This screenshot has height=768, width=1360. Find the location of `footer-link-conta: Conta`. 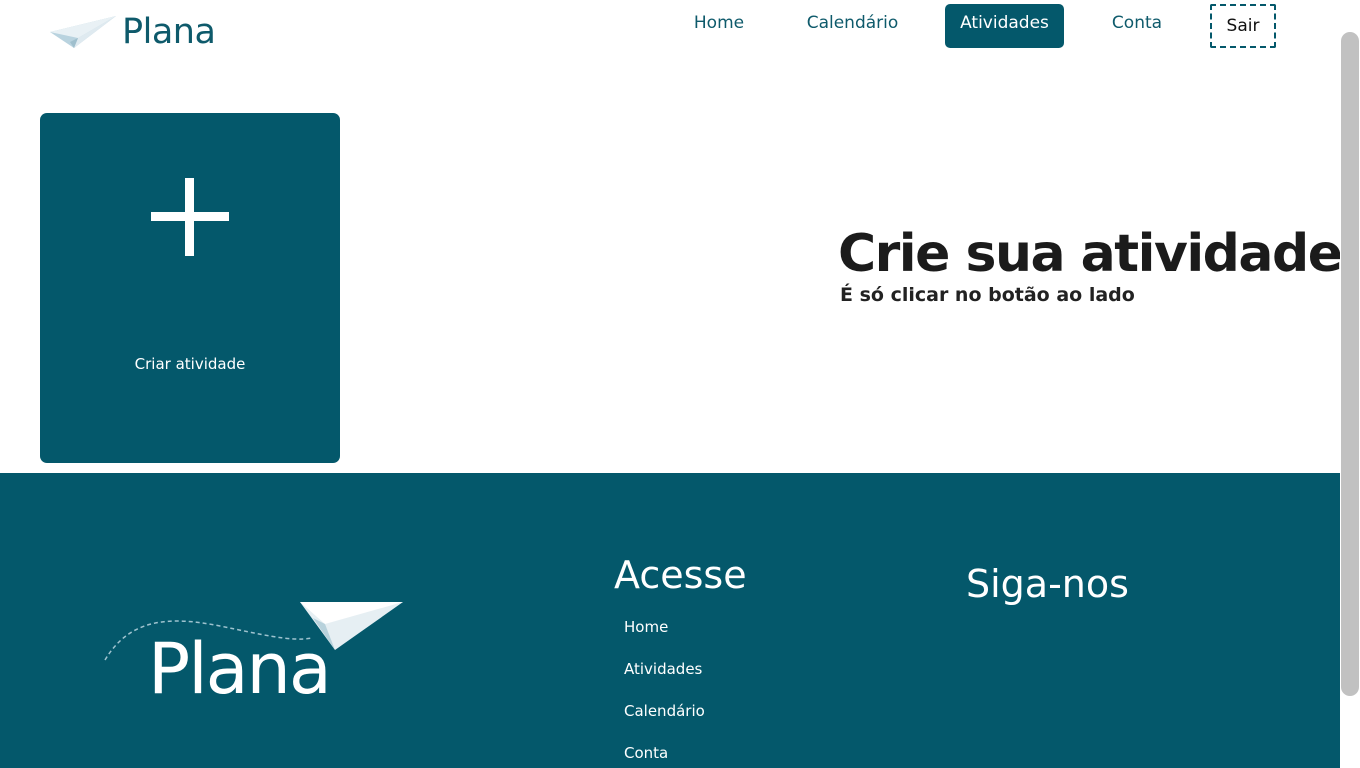

footer-link-conta: Conta is located at coordinates (664, 756).